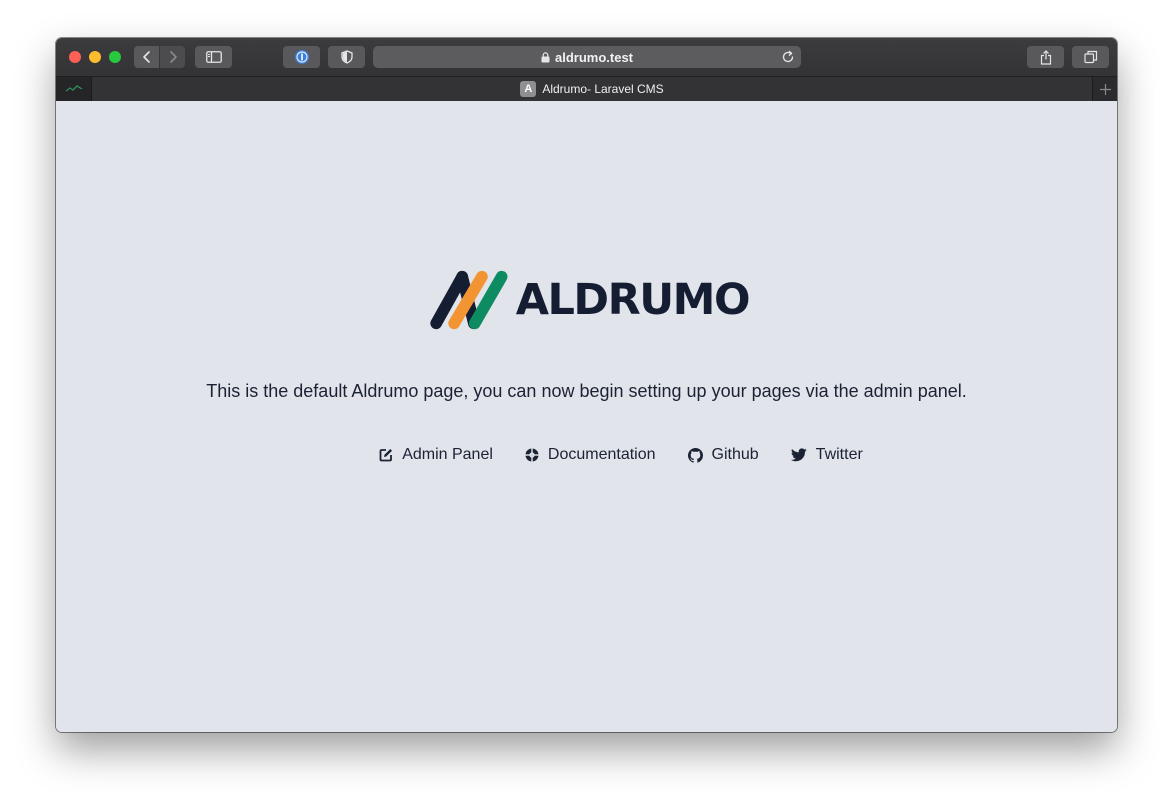  What do you see at coordinates (532, 455) in the screenshot?
I see `lifebuoy-icon` at bounding box center [532, 455].